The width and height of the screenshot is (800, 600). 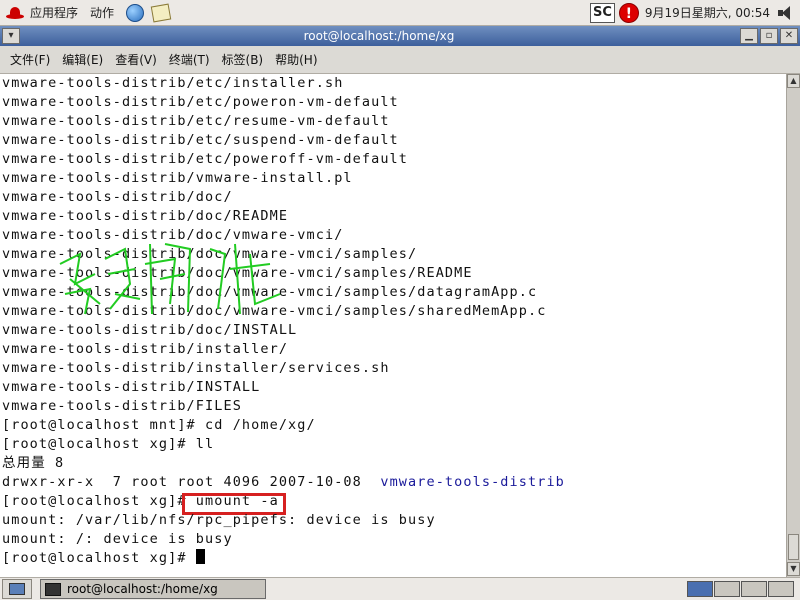 What do you see at coordinates (99, 501) in the screenshot?
I see `prompt: [root@localhost xg]#` at bounding box center [99, 501].